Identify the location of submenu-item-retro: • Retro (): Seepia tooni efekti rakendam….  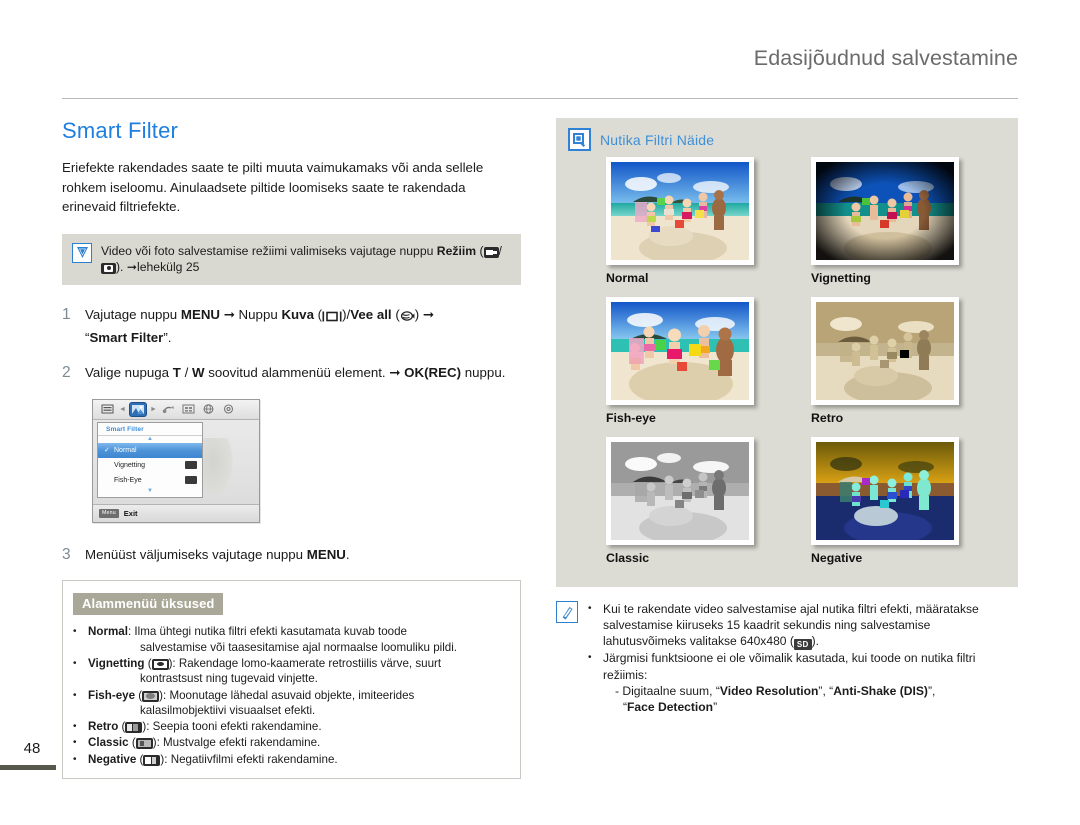
(291, 726).